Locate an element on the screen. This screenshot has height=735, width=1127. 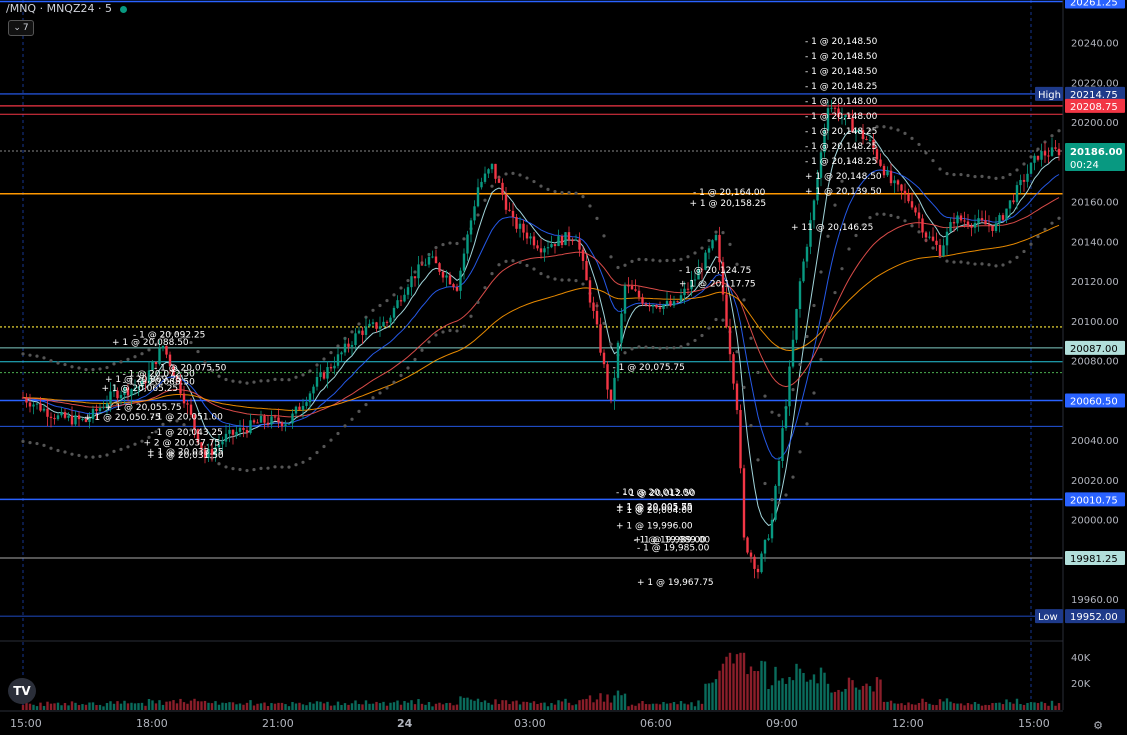
price-axis-tick-label: 19960.00 is located at coordinates (1095, 600).